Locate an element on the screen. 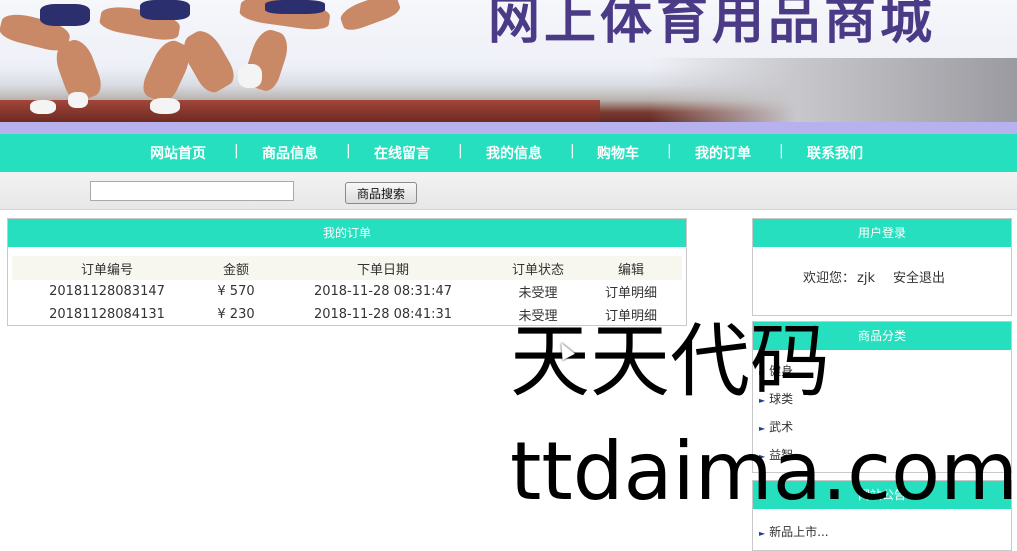 The image size is (1017, 551). site-title: 网上体育用品商城 is located at coordinates (712, 25).